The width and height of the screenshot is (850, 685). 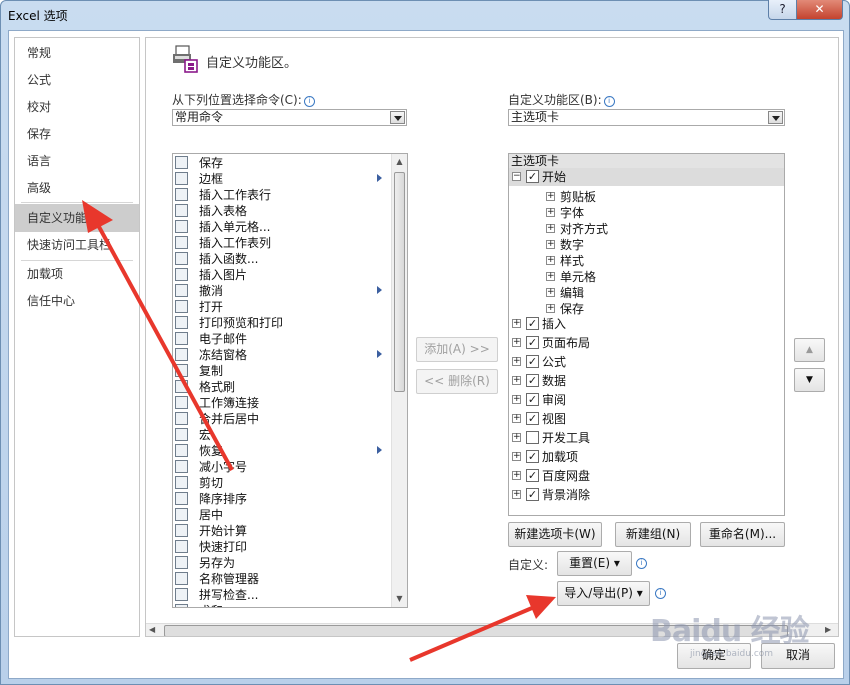 What do you see at coordinates (282, 211) in the screenshot?
I see `command-item: 插入表格` at bounding box center [282, 211].